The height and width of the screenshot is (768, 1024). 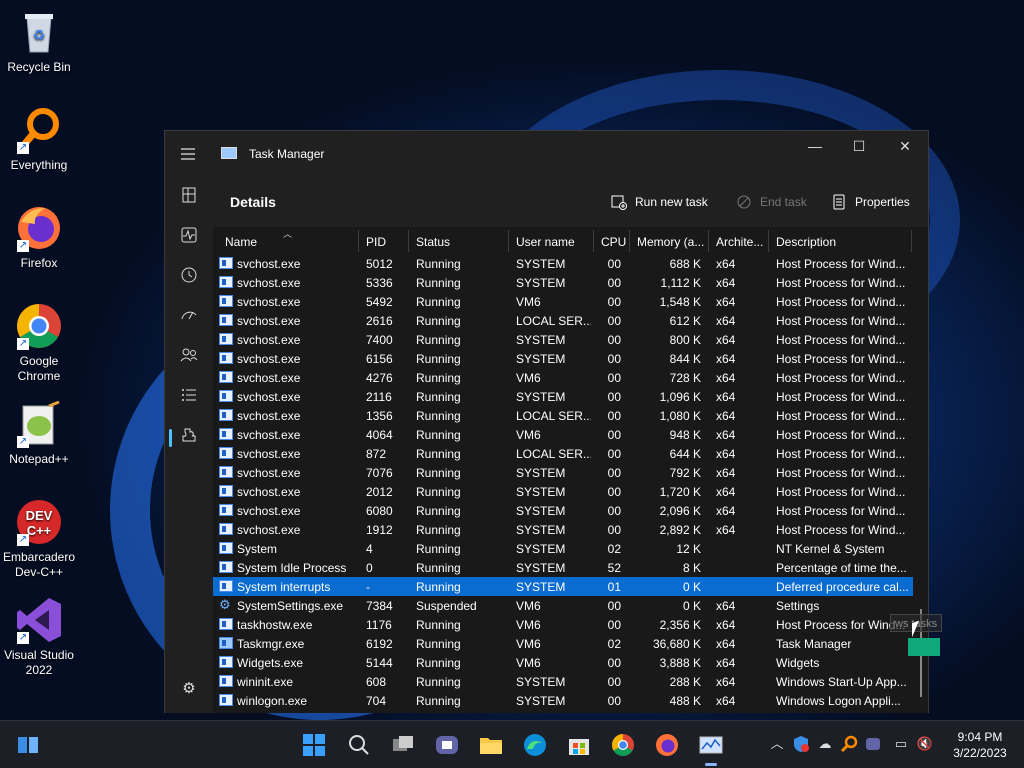 What do you see at coordinates (241, 242) in the screenshot?
I see `column-header-name: Name` at bounding box center [241, 242].